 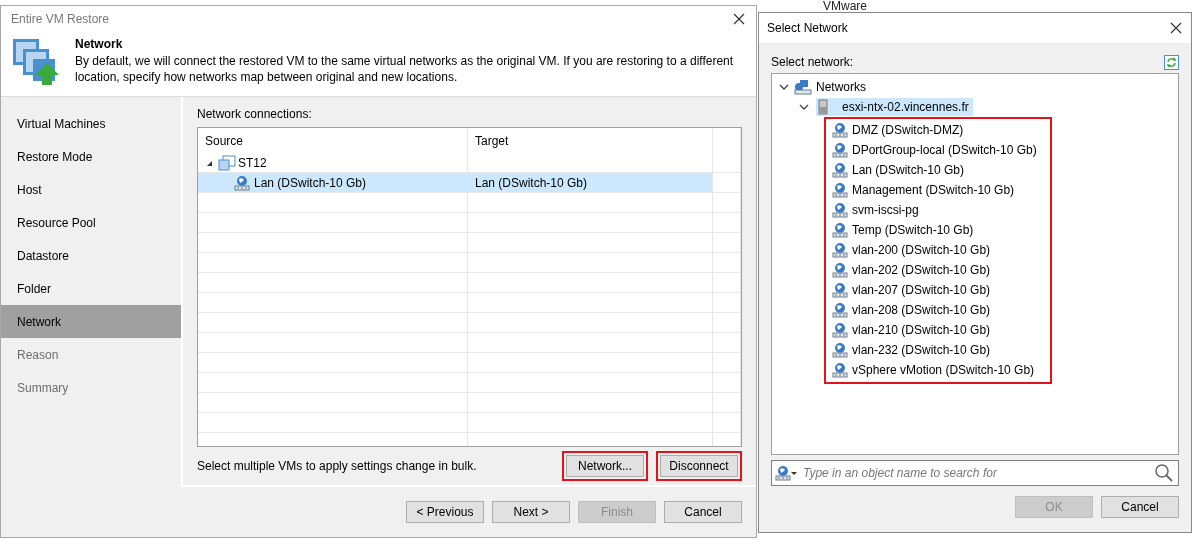 What do you see at coordinates (91, 123) in the screenshot?
I see `wizard-step: Virtual Machines` at bounding box center [91, 123].